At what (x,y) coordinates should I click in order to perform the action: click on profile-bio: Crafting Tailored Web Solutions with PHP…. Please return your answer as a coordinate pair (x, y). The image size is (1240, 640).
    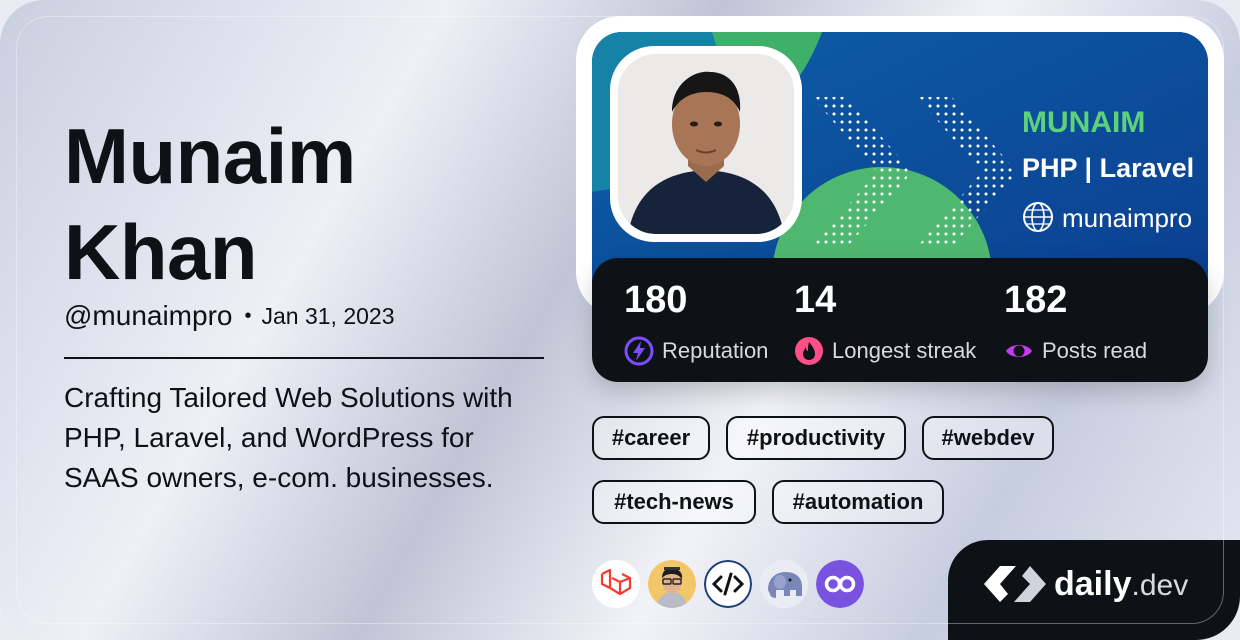
    Looking at the image, I should click on (288, 437).